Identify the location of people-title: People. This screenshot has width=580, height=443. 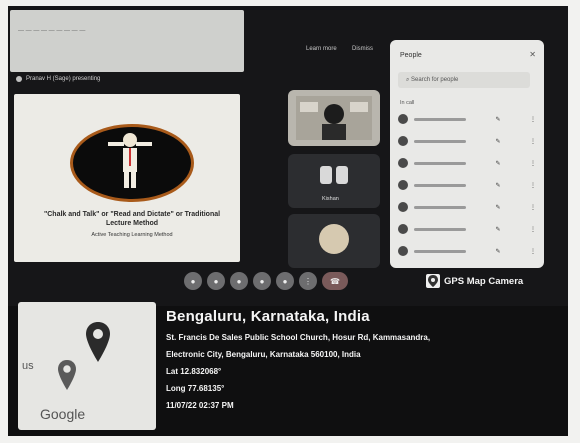
(411, 55).